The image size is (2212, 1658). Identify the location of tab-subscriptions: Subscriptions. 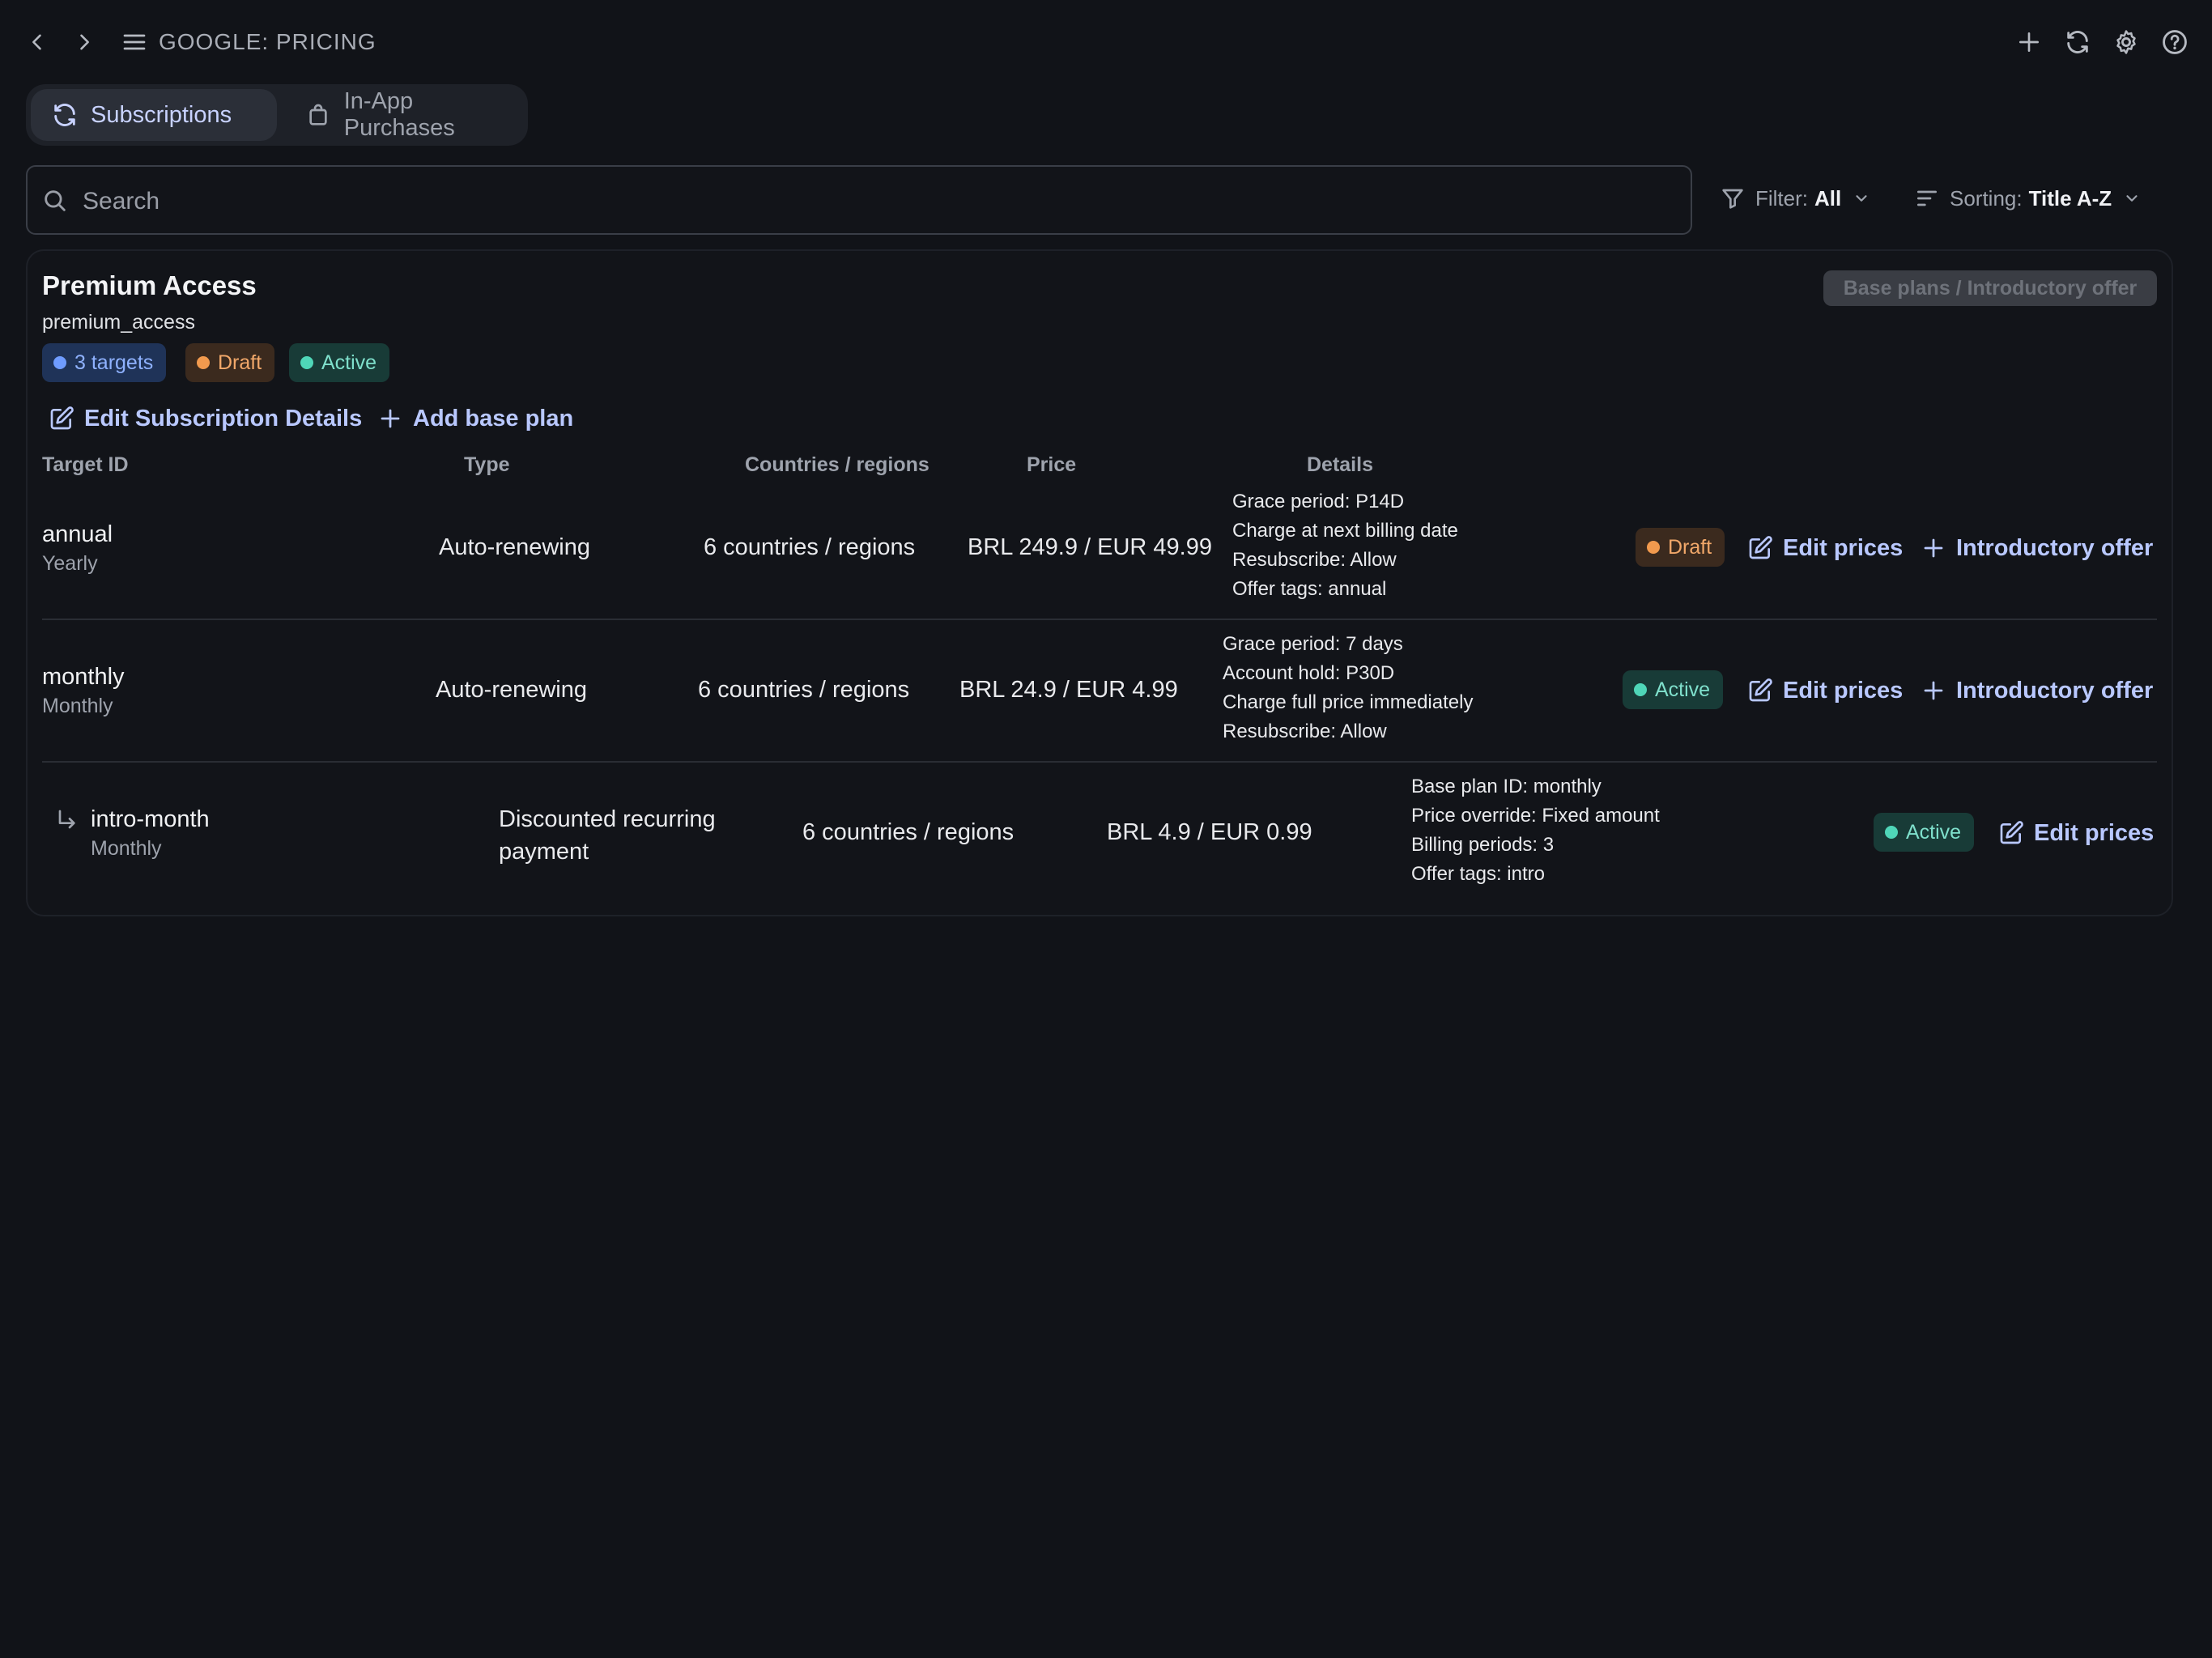
(154, 115).